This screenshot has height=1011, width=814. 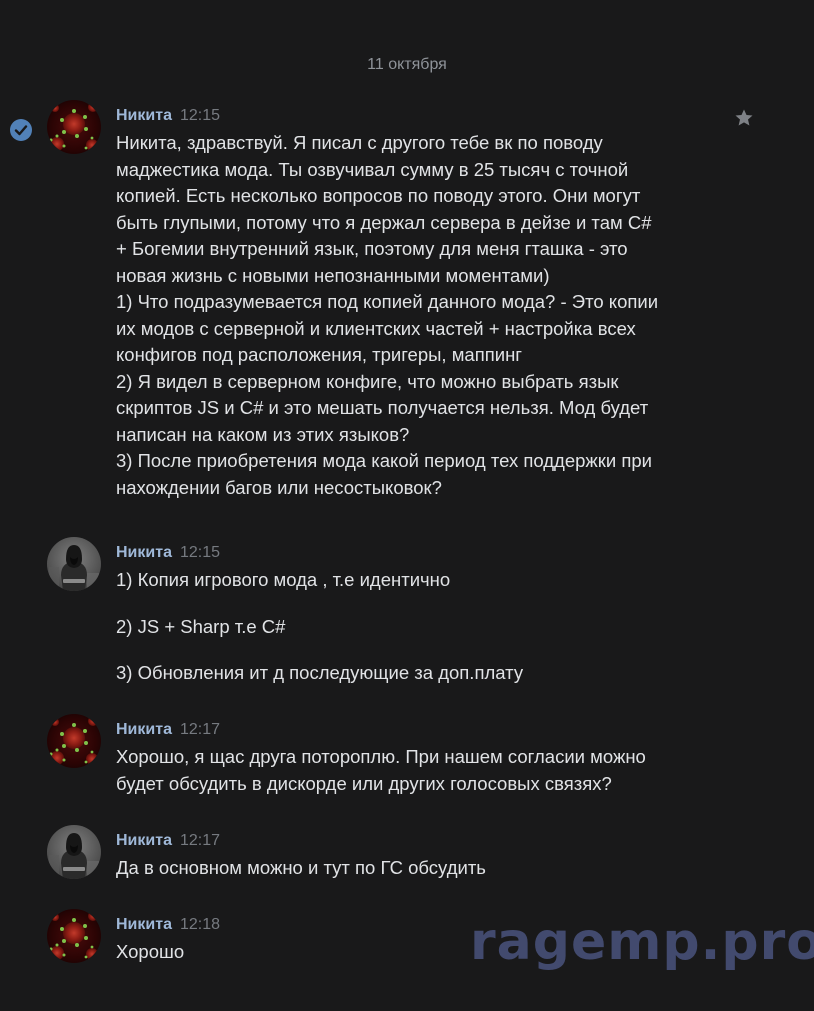 What do you see at coordinates (279, 487) in the screenshot?
I see `text-line: нахождении багов или несостыковок?` at bounding box center [279, 487].